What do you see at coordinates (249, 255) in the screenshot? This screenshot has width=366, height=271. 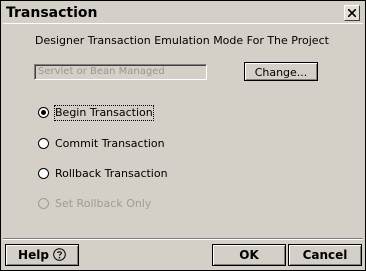 I see `ok-button: OK` at bounding box center [249, 255].